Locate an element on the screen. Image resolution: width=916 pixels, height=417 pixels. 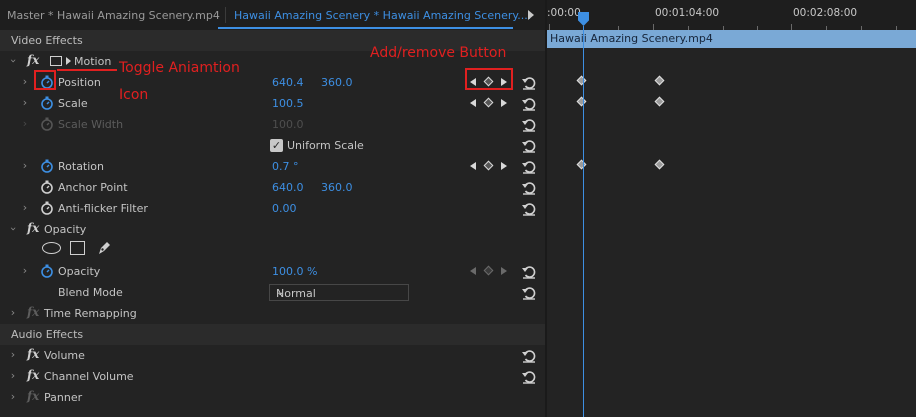
rotation-label: Rotation is located at coordinates (81, 166).